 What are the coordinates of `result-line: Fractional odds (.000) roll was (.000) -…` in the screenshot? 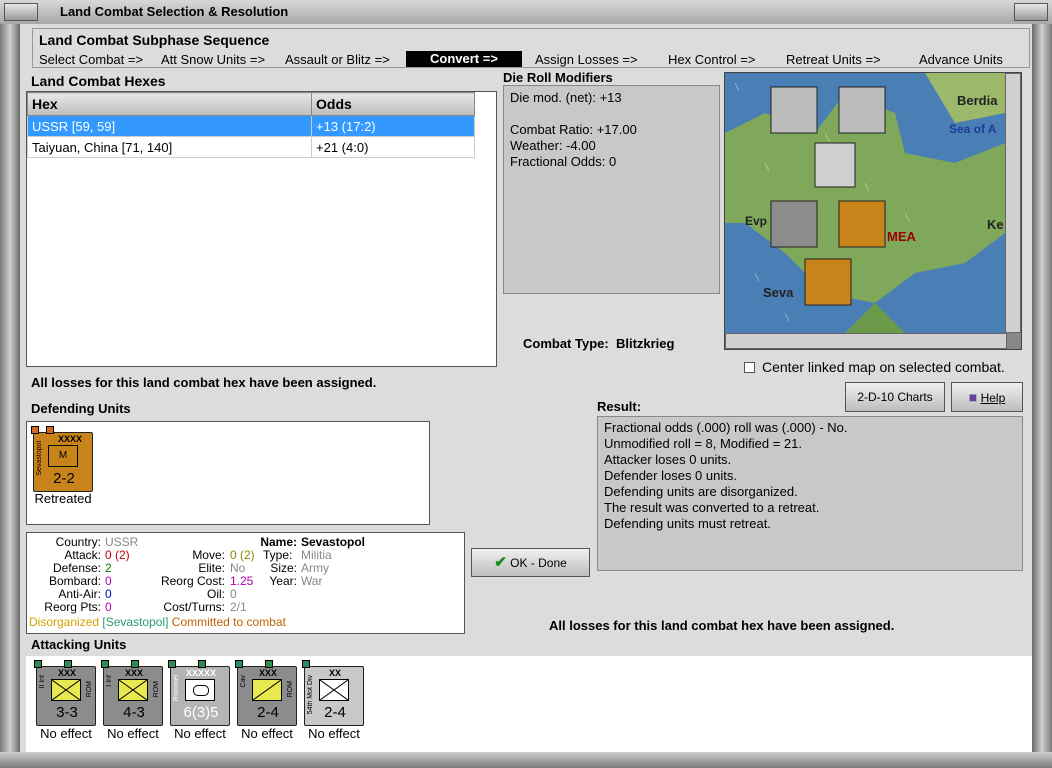 It's located at (726, 427).